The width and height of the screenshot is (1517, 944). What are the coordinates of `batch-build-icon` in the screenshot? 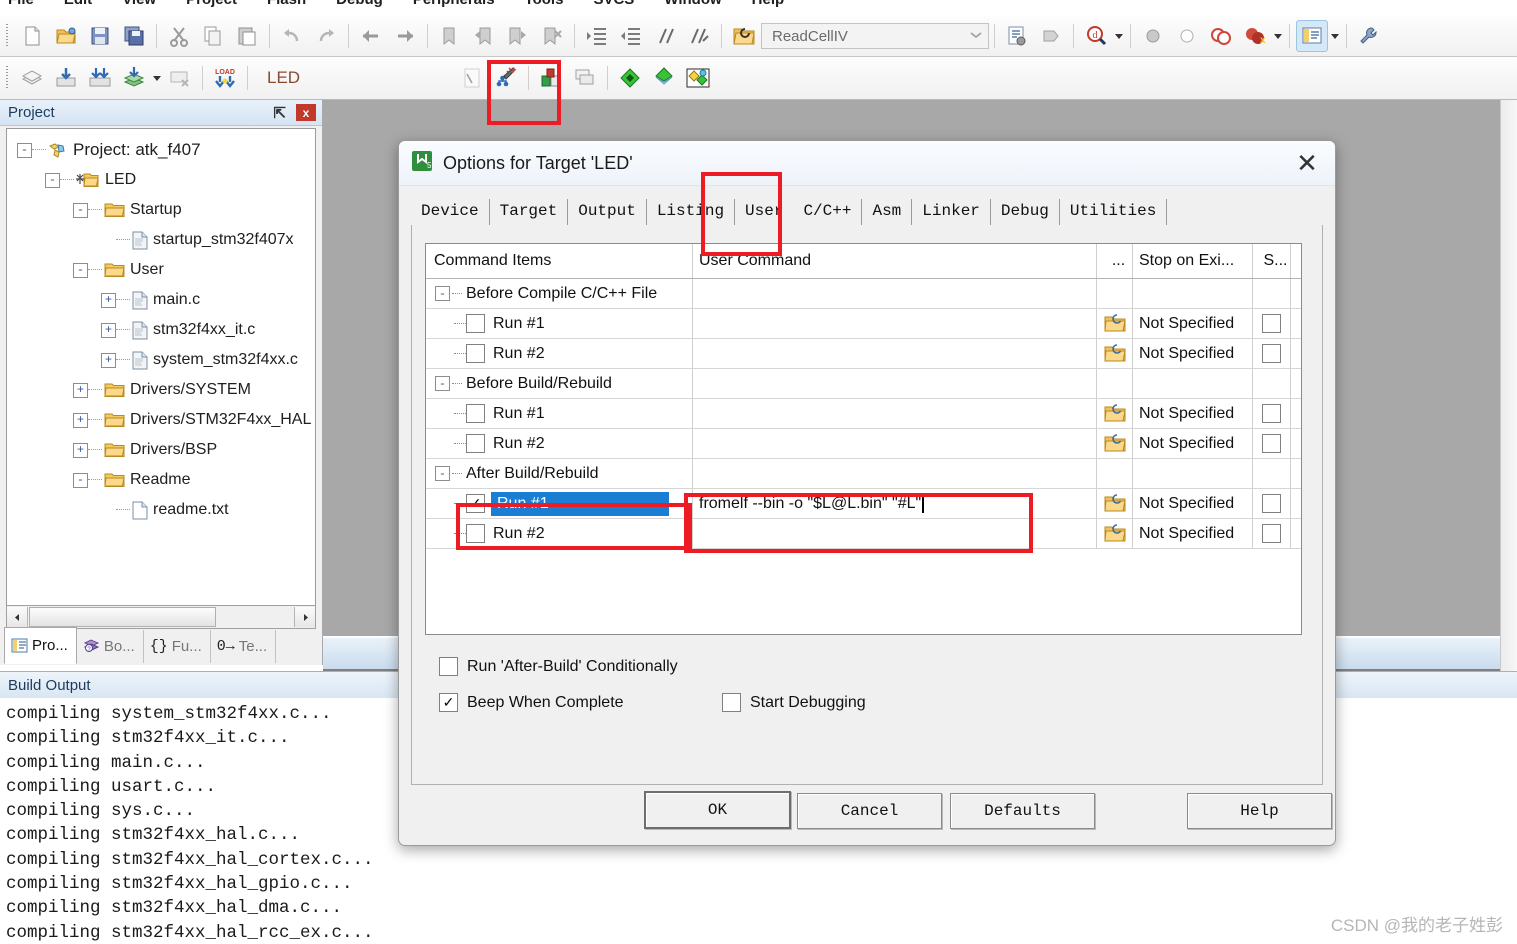 It's located at (134, 78).